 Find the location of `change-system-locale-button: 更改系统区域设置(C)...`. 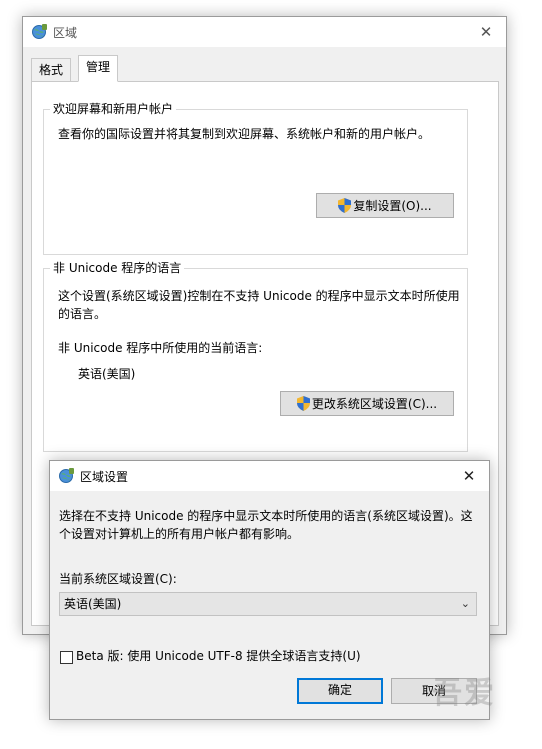

change-system-locale-button: 更改系统区域设置(C)... is located at coordinates (367, 403).